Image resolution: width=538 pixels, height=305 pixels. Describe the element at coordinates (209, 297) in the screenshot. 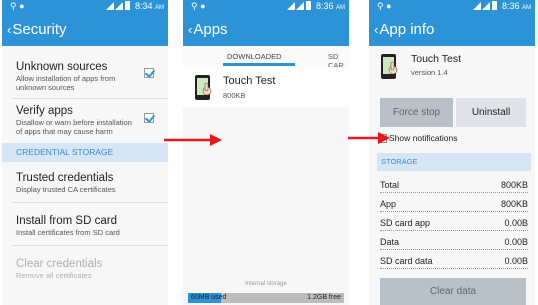

I see `storage-used-text: 60MB used` at that location.